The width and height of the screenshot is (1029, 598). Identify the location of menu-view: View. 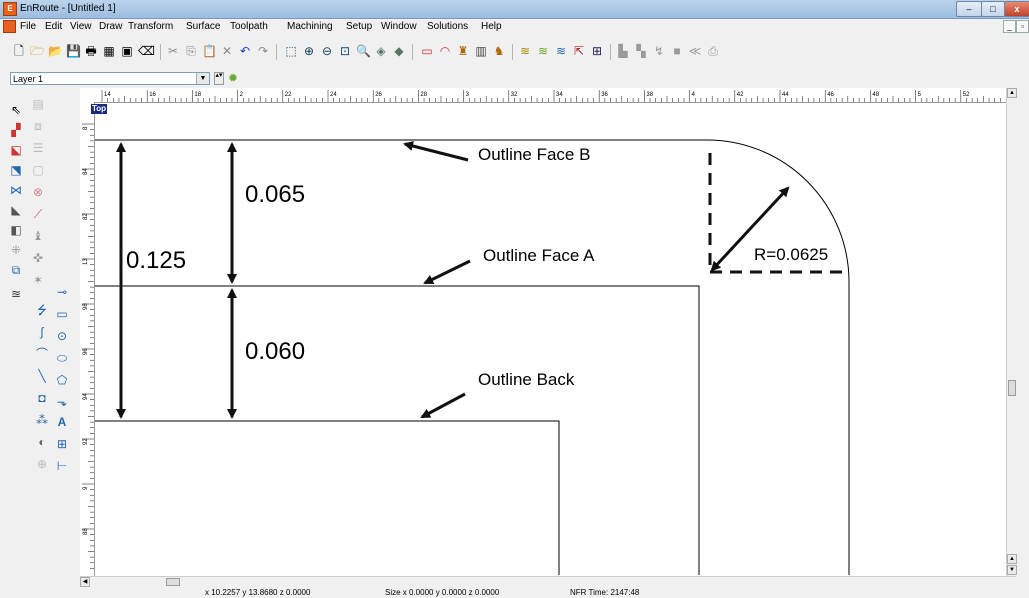
(81, 26).